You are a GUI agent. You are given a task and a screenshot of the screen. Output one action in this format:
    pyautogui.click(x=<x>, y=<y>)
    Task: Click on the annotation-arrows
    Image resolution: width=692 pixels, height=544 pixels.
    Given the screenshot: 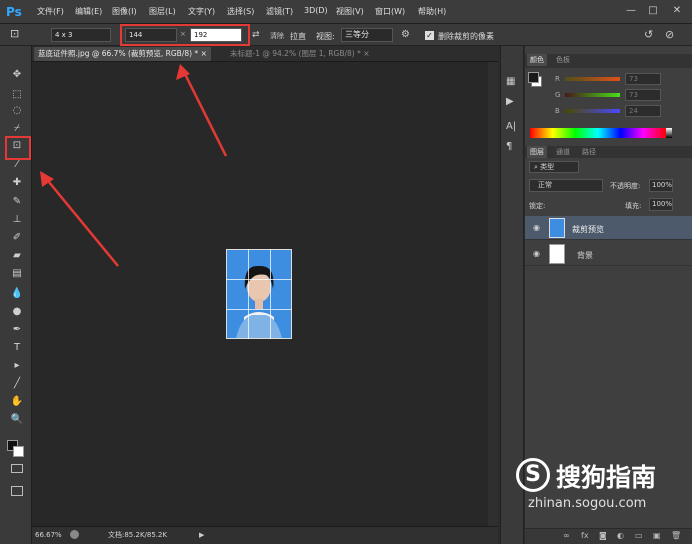 What is the action you would take?
    pyautogui.click(x=134, y=165)
    